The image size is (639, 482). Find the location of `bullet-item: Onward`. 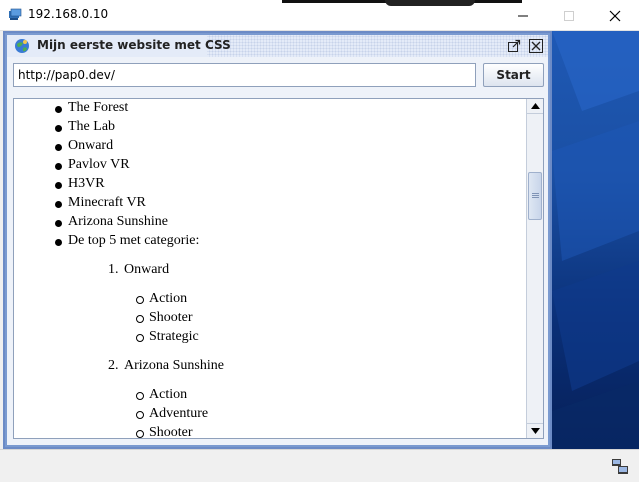

bullet-item: Onward is located at coordinates (84, 146).